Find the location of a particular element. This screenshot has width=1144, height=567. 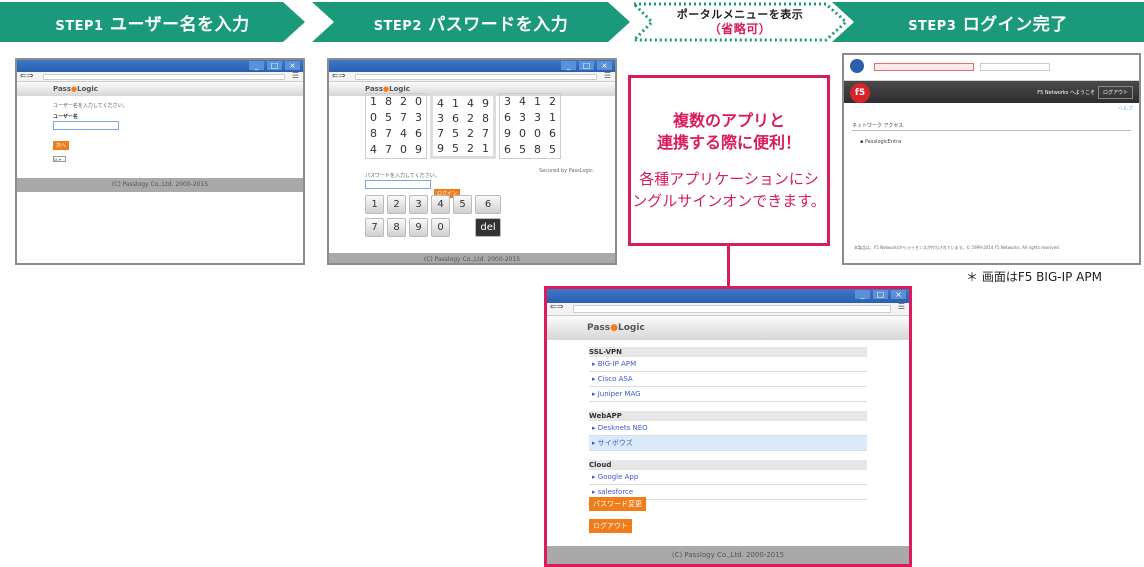

keypad-key: 9 is located at coordinates (418, 227).